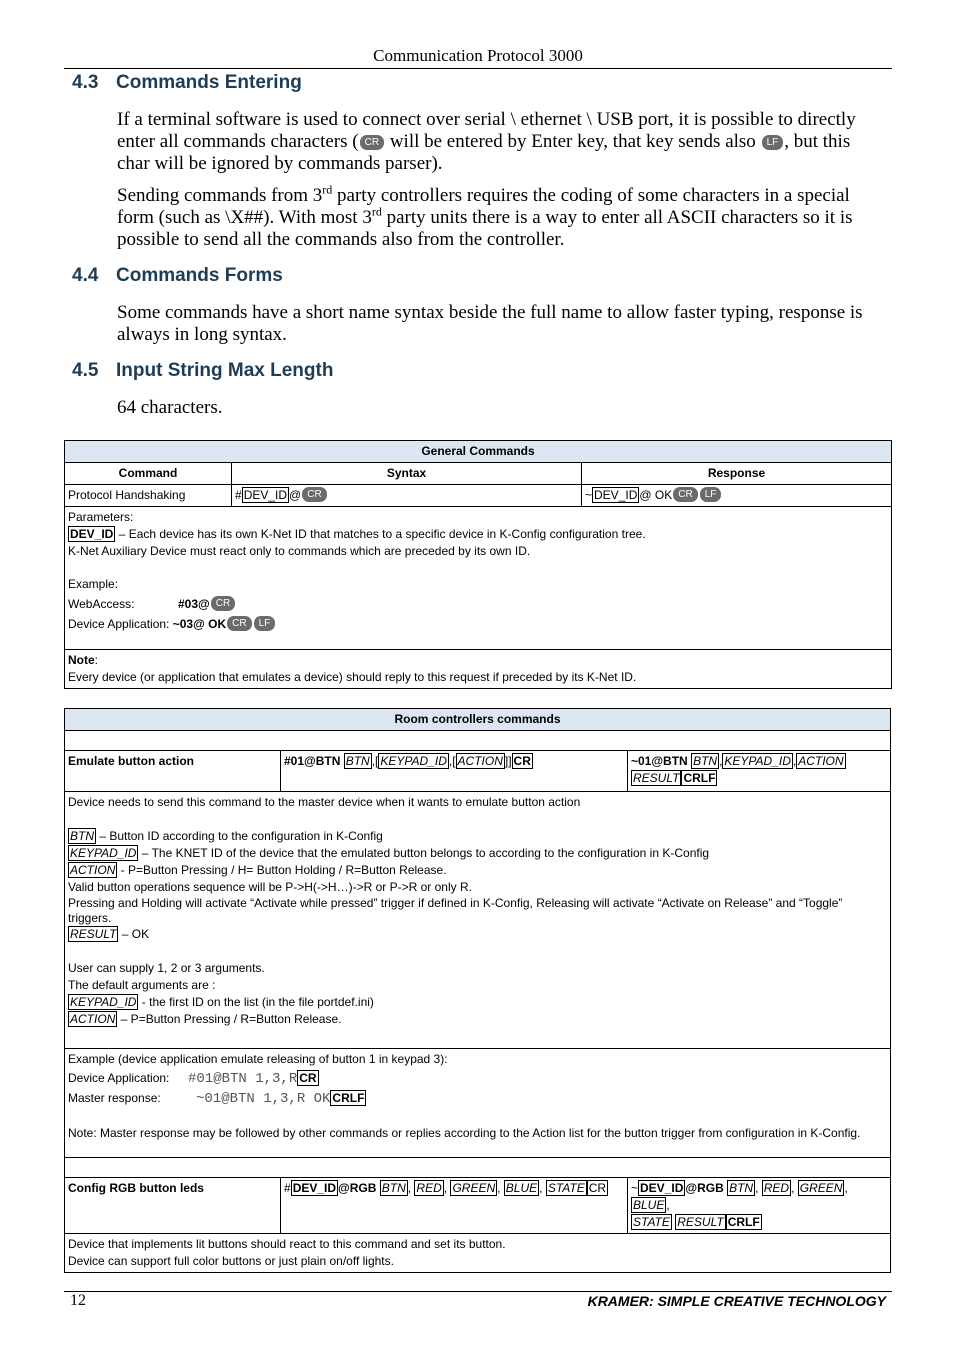 The height and width of the screenshot is (1350, 954). What do you see at coordinates (477, 719) in the screenshot?
I see `table-title: Room controllers commands` at bounding box center [477, 719].